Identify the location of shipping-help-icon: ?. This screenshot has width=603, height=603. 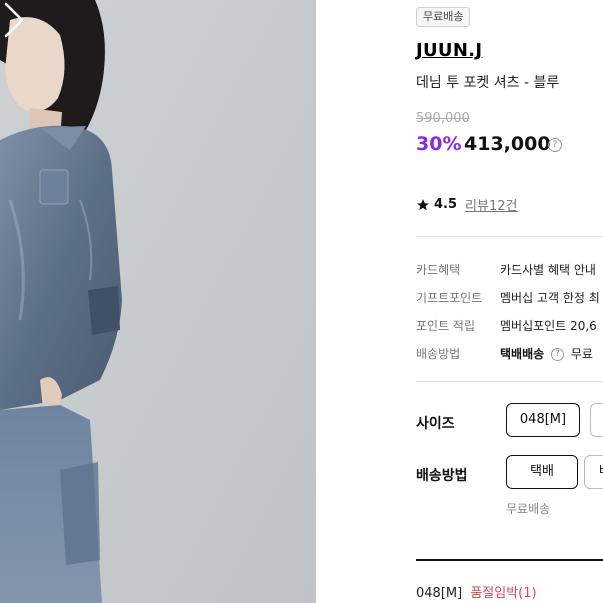
(557, 354).